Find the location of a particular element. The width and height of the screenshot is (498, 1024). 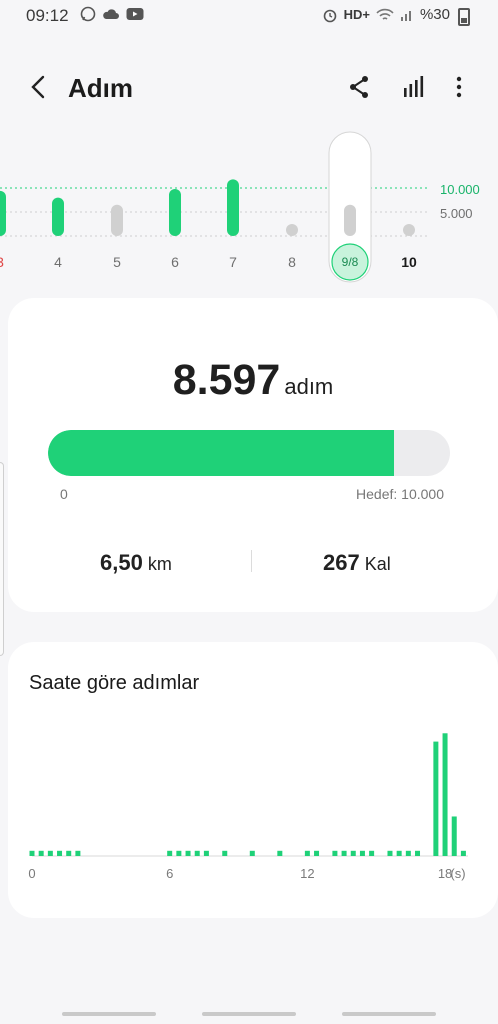

battery-icon is located at coordinates (464, 17).